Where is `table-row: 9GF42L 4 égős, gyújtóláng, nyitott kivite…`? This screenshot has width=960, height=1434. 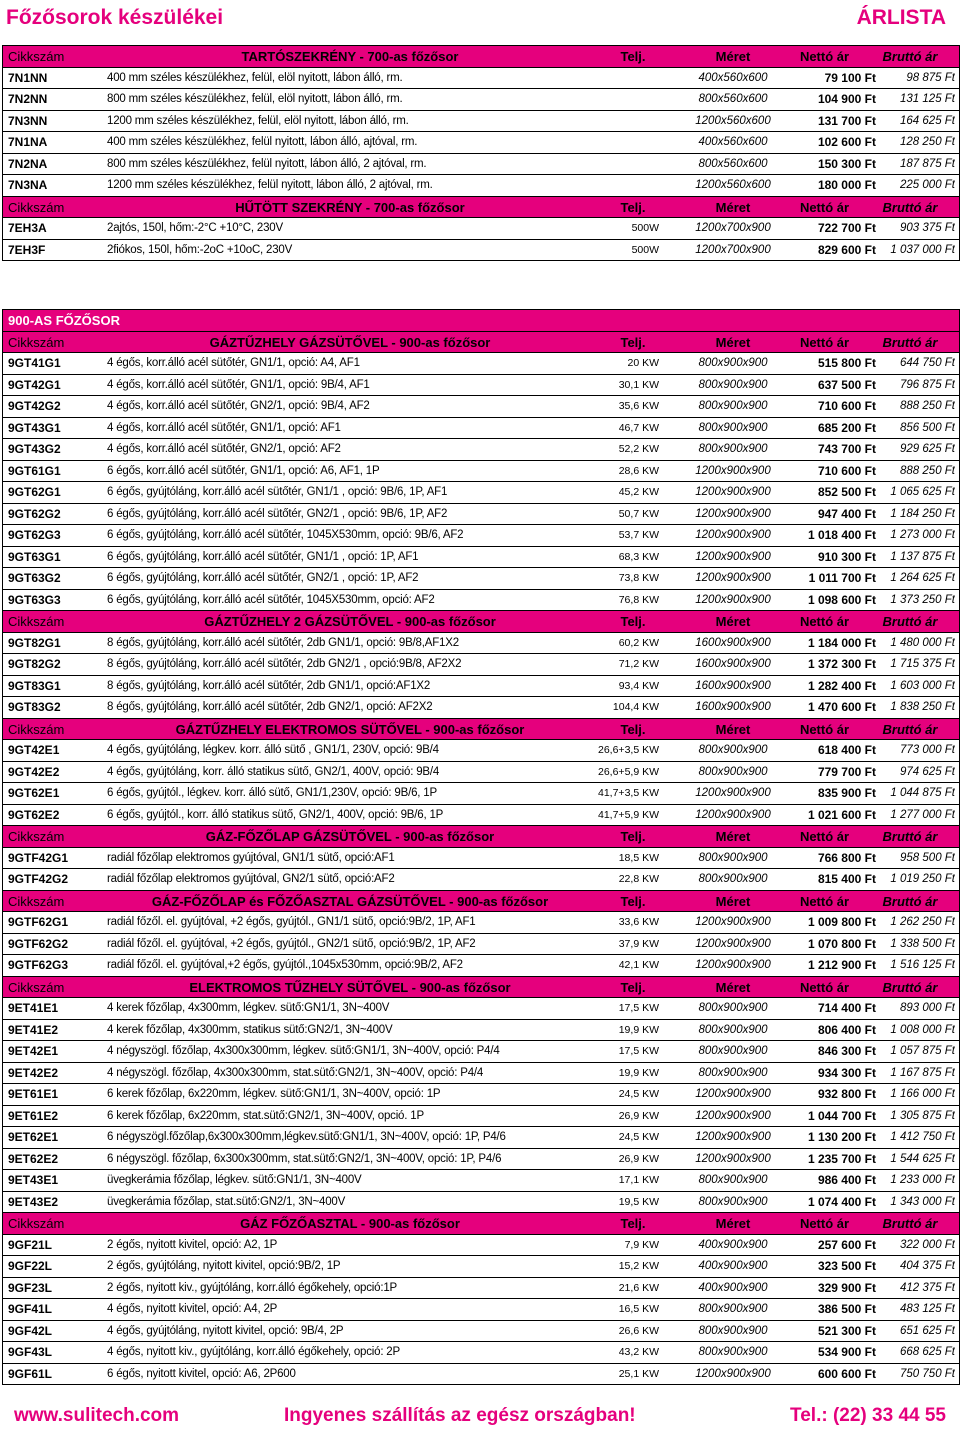
table-row: 9GF42L 4 égős, gyújtóláng, nyitott kivite… is located at coordinates (481, 1331).